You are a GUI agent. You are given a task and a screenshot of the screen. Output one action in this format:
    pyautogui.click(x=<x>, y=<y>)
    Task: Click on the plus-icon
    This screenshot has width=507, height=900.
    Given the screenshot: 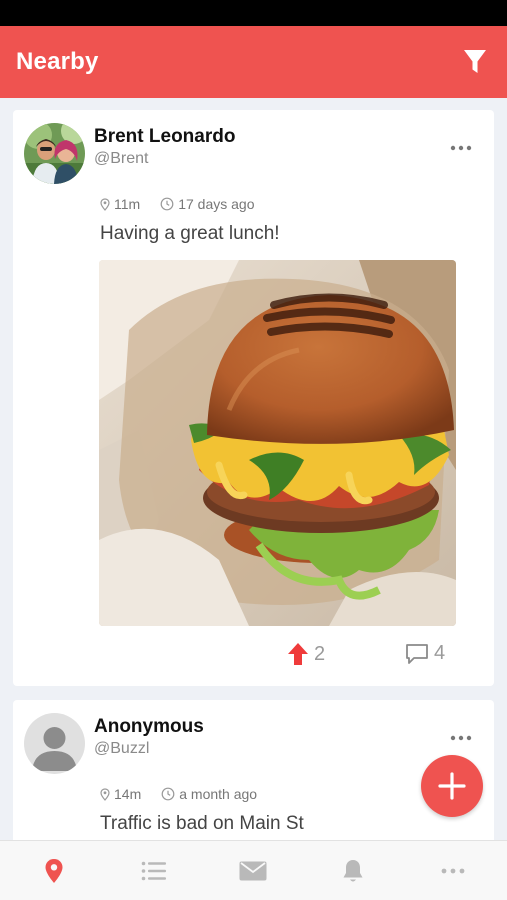 What is the action you would take?
    pyautogui.click(x=452, y=786)
    